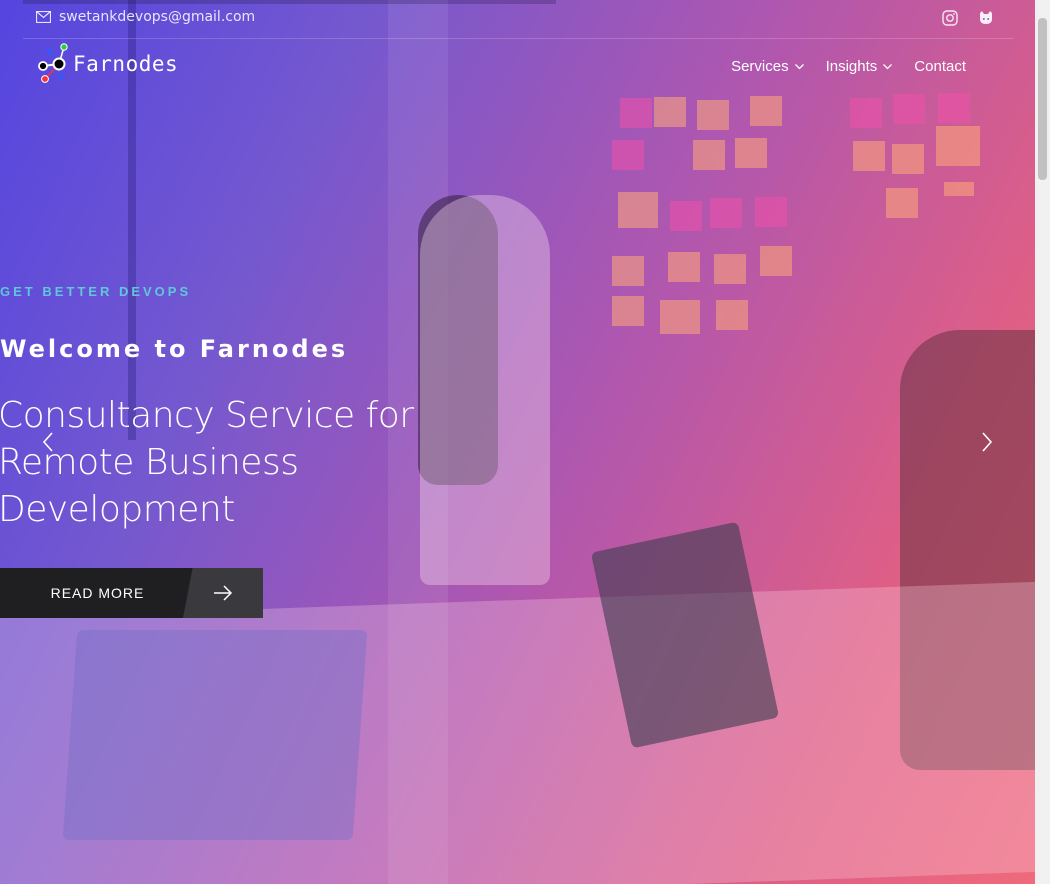  I want to click on brand-logo: Farnodes, so click(107, 64).